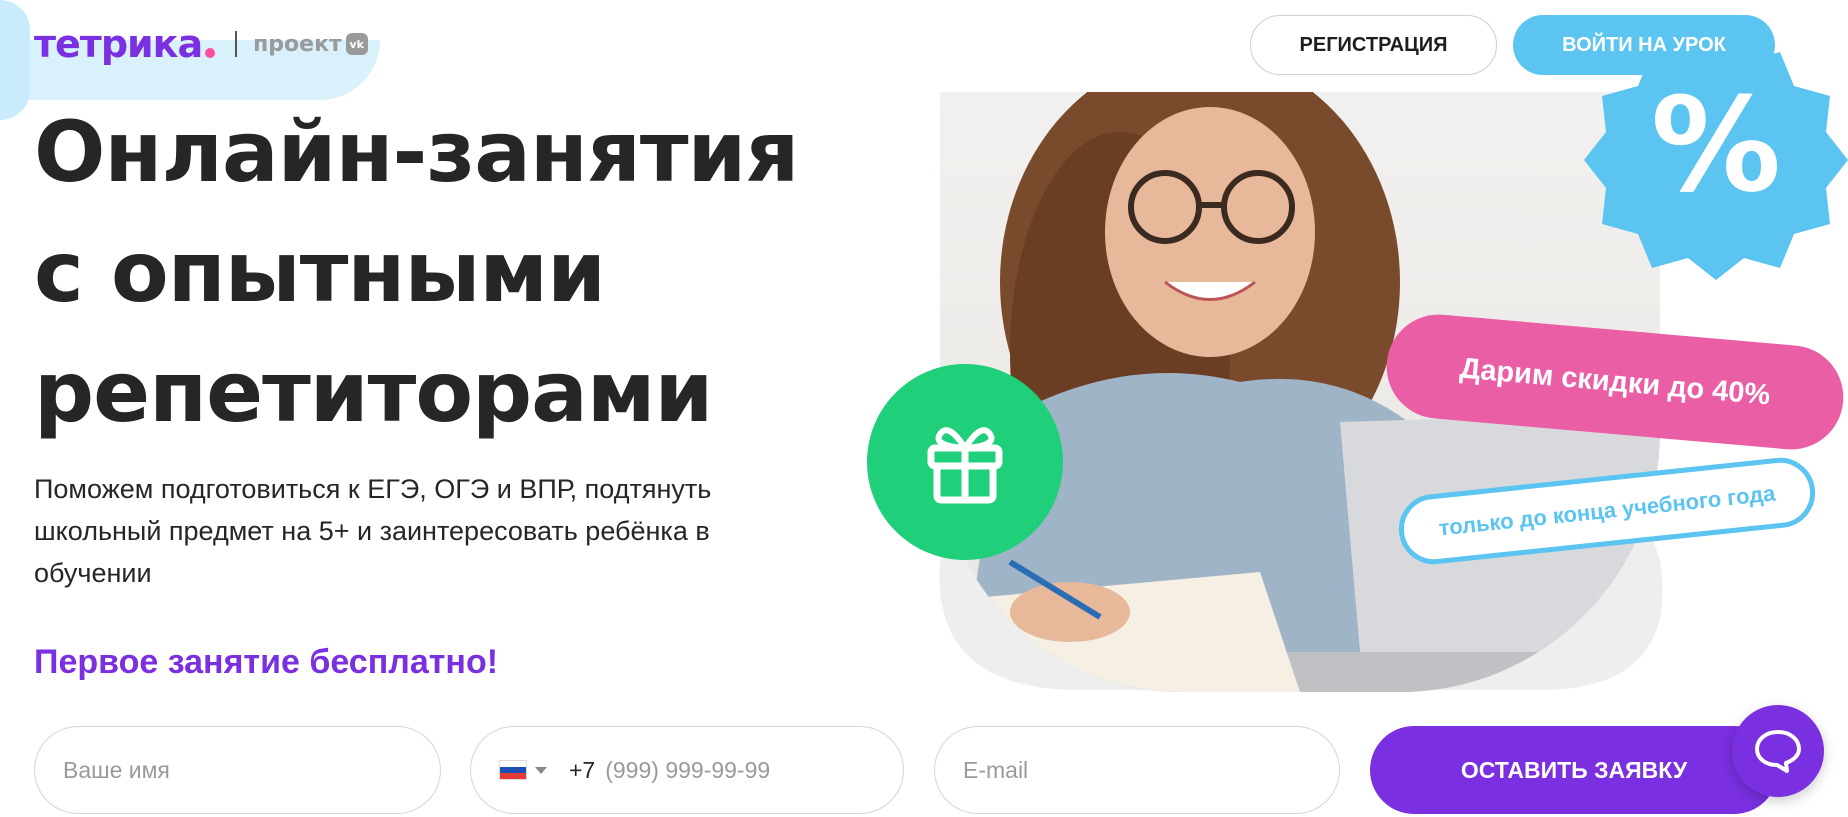 The width and height of the screenshot is (1848, 817). I want to click on logo: тетрика проект vk, so click(201, 44).